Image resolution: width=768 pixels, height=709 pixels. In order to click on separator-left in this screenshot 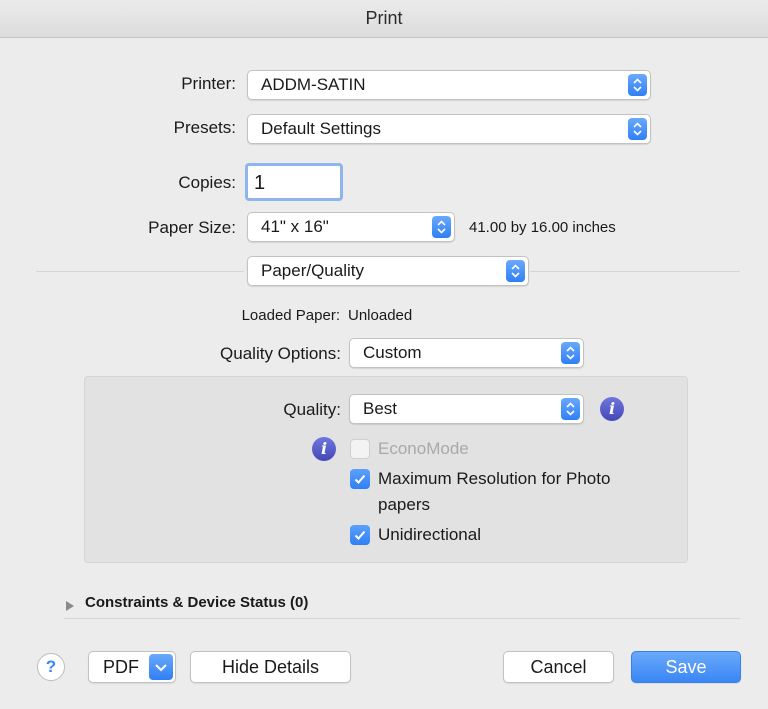, I will do `click(140, 271)`.